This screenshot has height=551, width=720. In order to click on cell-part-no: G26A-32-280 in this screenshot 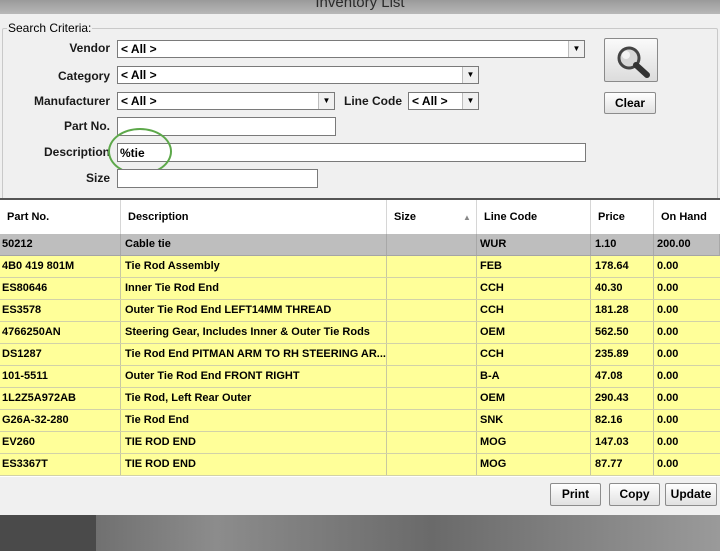, I will do `click(60, 420)`.